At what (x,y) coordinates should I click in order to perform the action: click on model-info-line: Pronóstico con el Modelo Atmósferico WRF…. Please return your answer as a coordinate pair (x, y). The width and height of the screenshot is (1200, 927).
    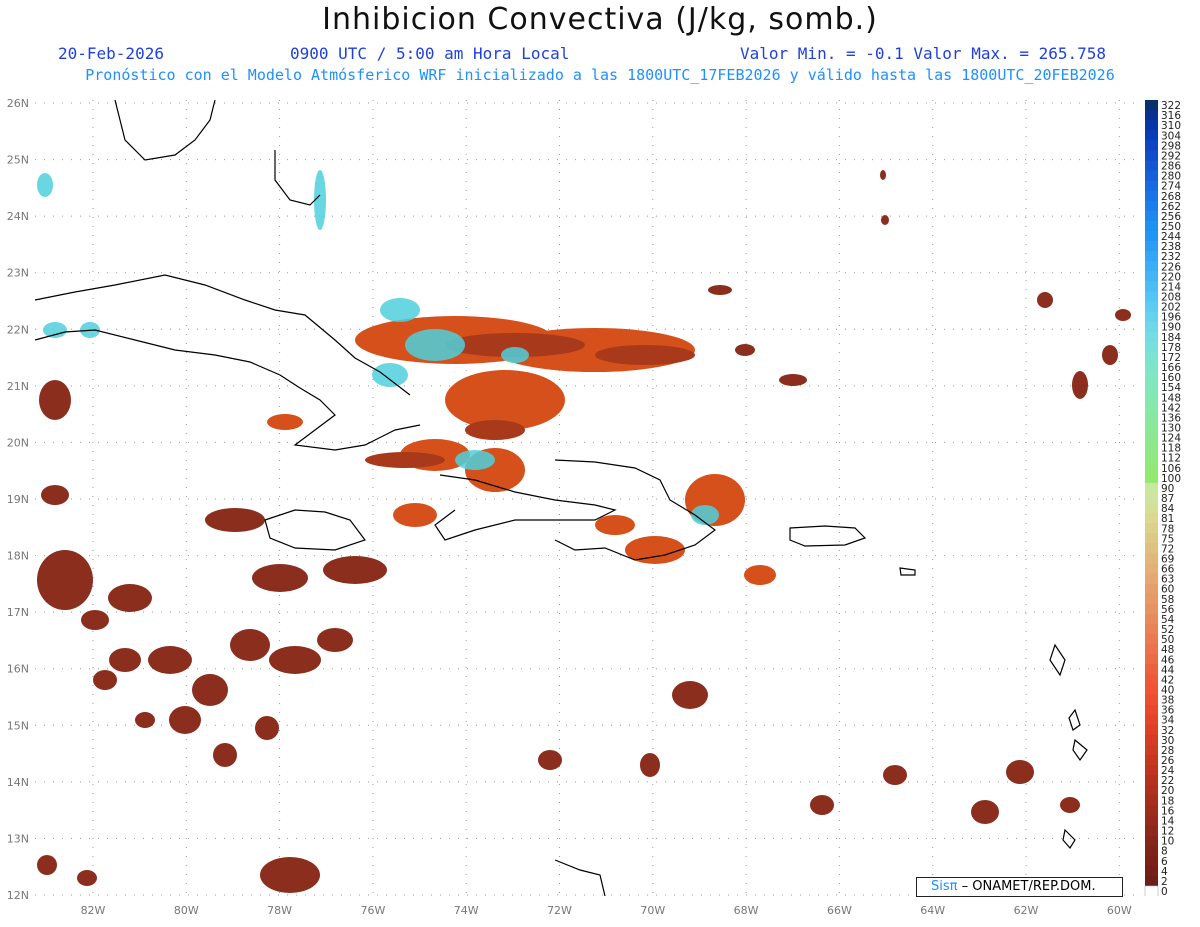
    Looking at the image, I should click on (600, 75).